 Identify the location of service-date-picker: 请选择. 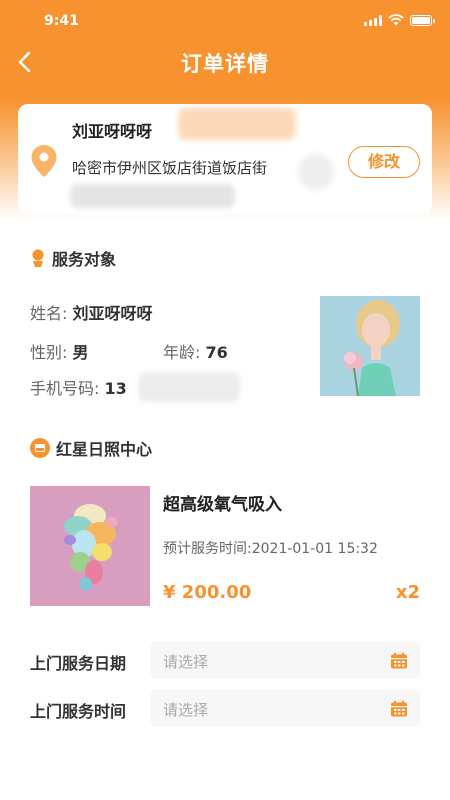
(285, 660).